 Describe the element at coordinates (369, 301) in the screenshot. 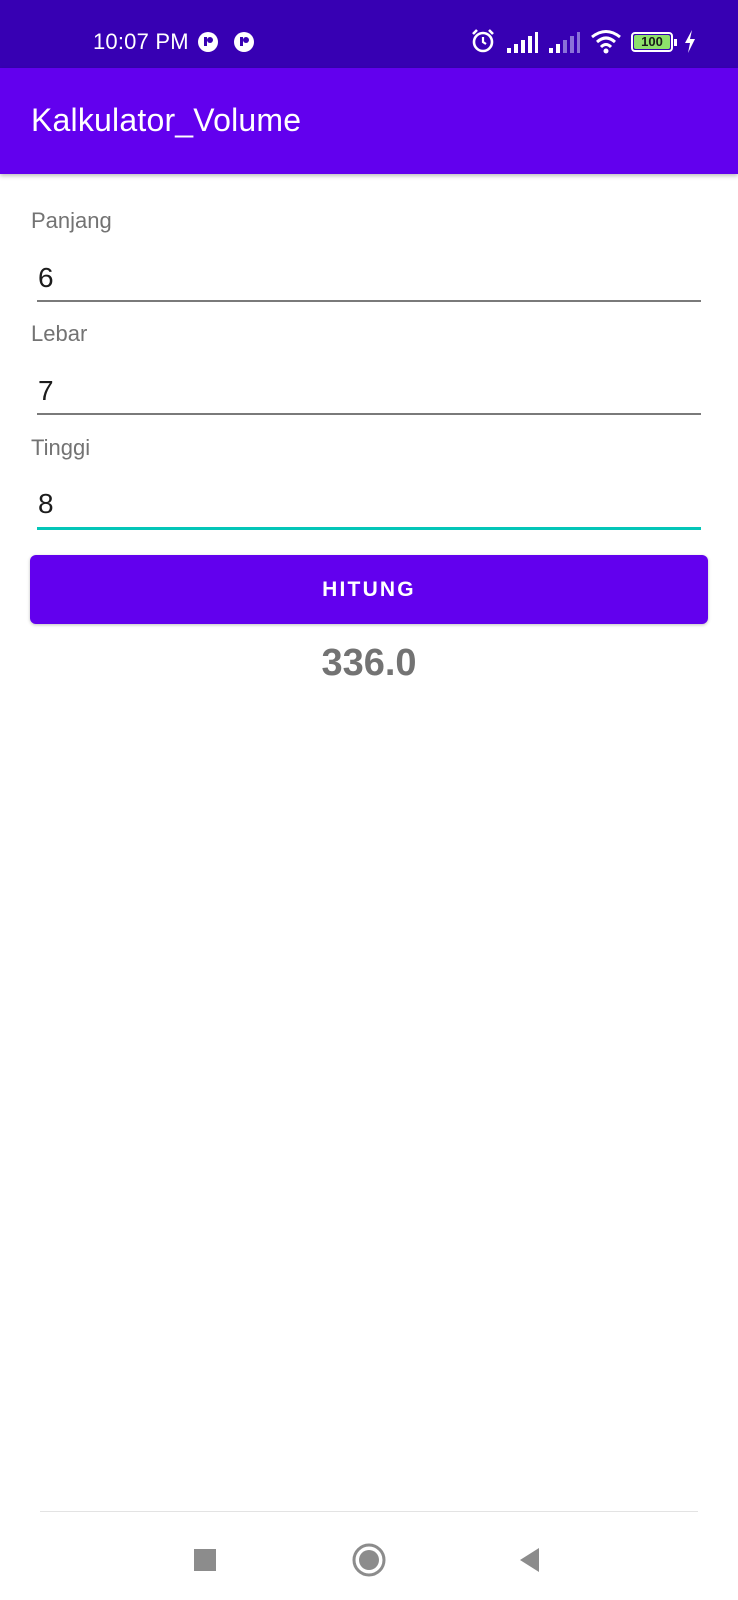

I see `panjang-underline` at that location.